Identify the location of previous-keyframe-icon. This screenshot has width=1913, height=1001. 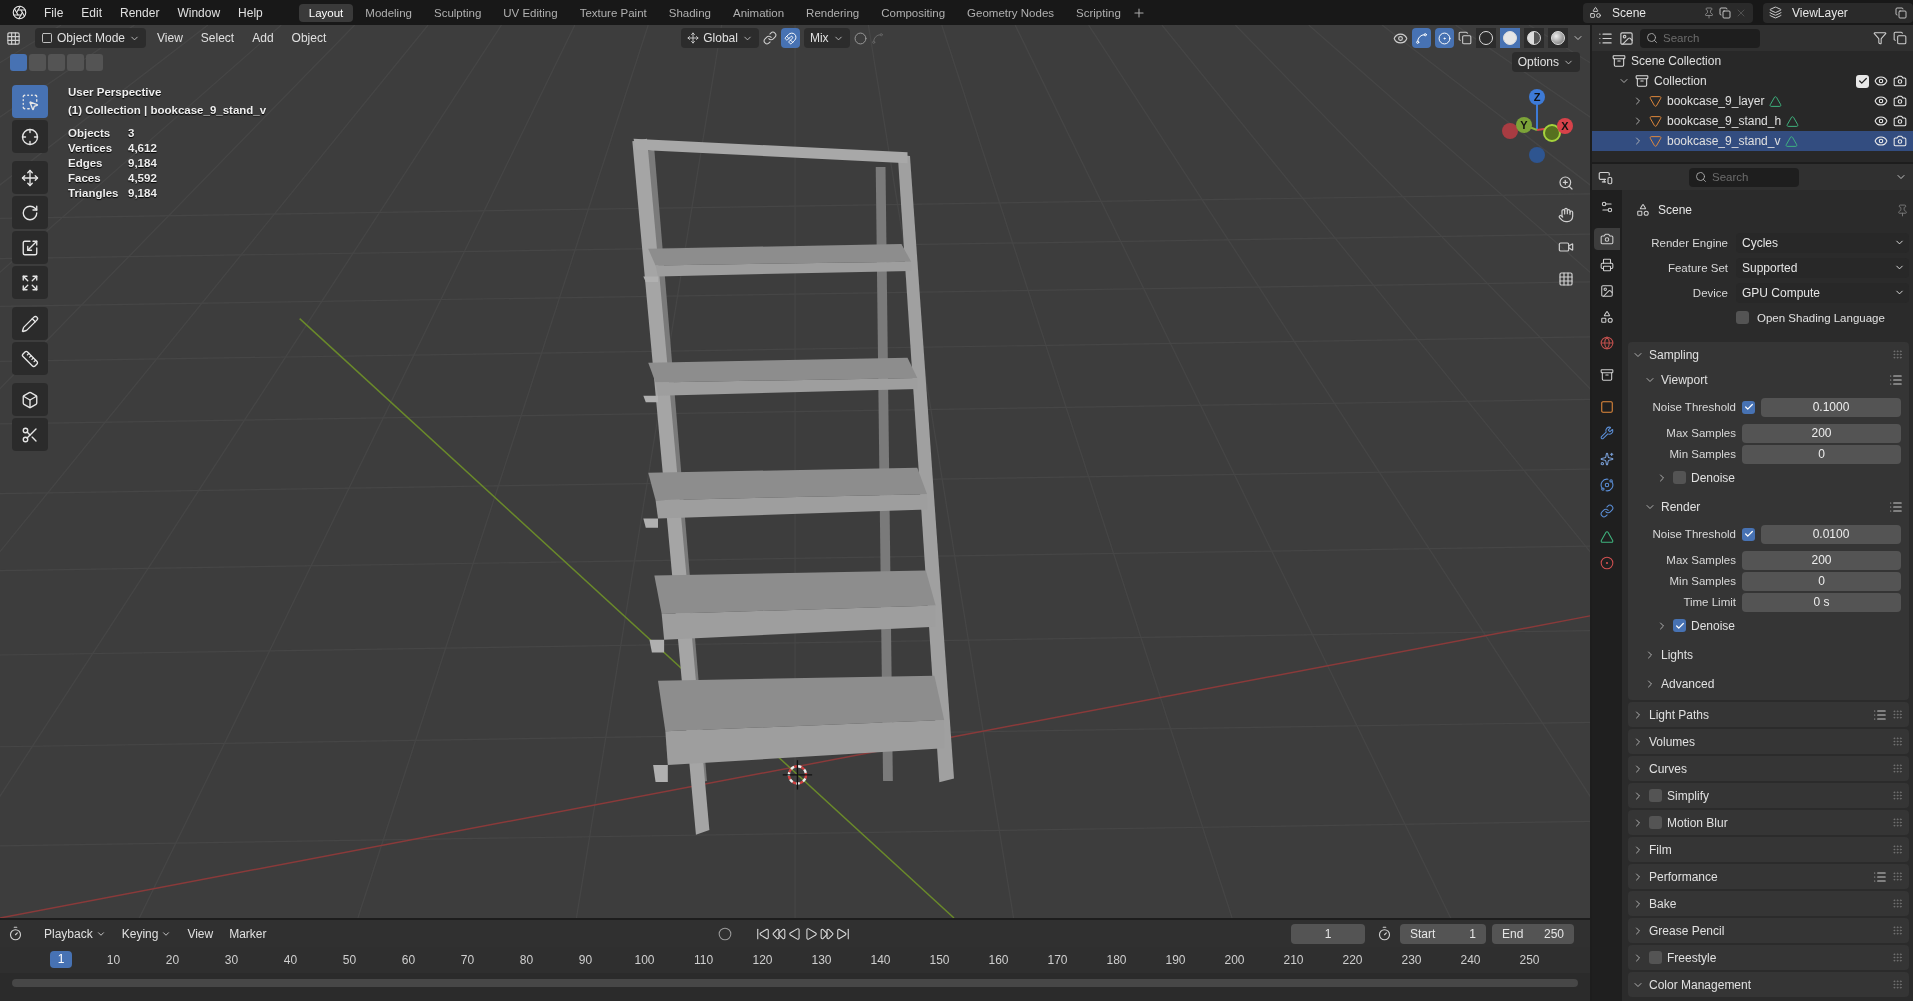
(778, 933).